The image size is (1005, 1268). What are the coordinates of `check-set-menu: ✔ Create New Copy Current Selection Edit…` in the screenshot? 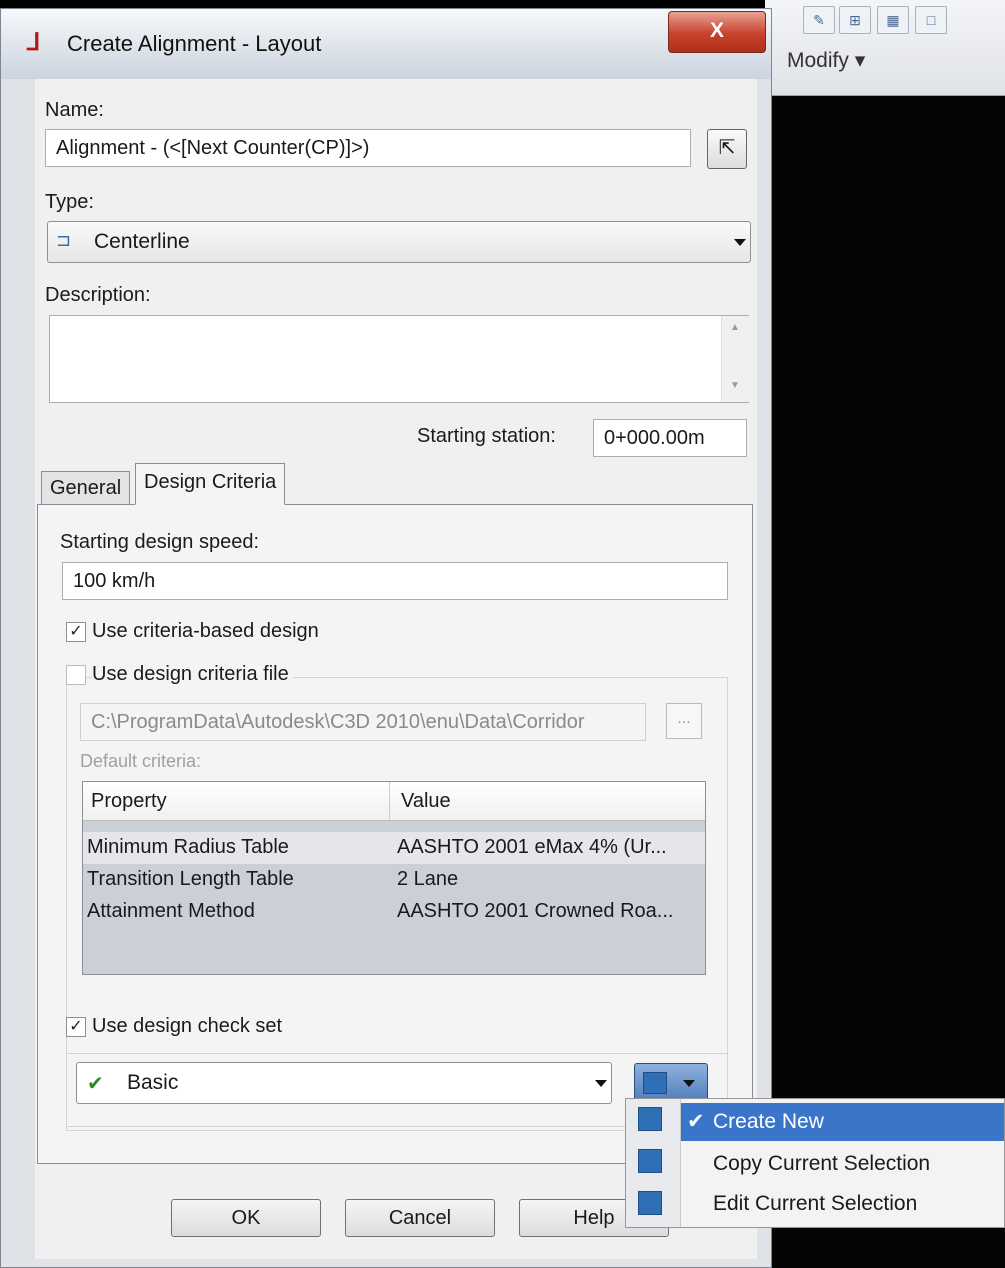 It's located at (815, 1163).